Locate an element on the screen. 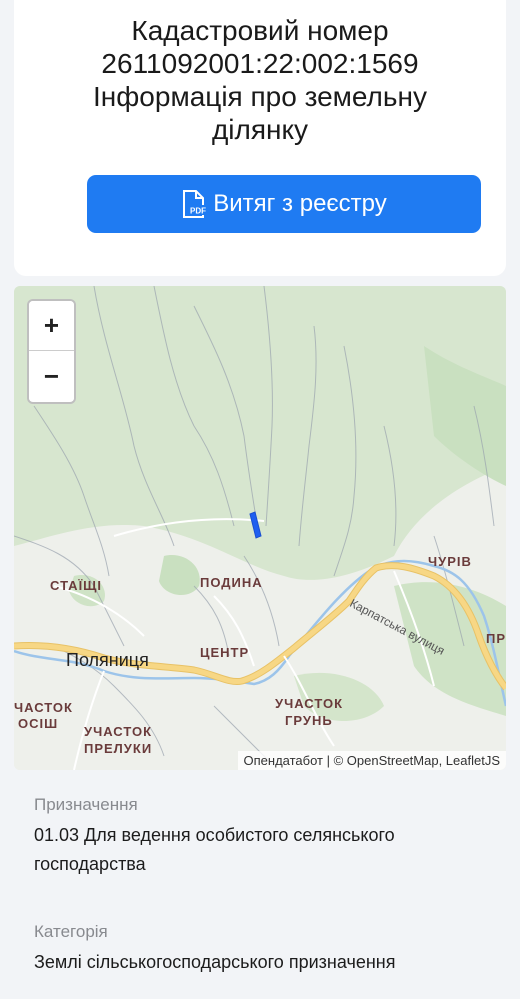  category-value: Землі сільськогосподарського призначення is located at coordinates (215, 962).